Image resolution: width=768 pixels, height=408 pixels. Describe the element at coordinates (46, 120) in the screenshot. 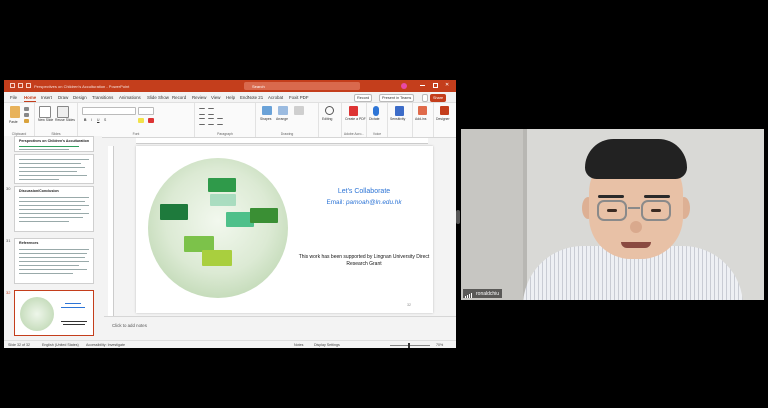

I see `new-slide-label: New Slide` at that location.